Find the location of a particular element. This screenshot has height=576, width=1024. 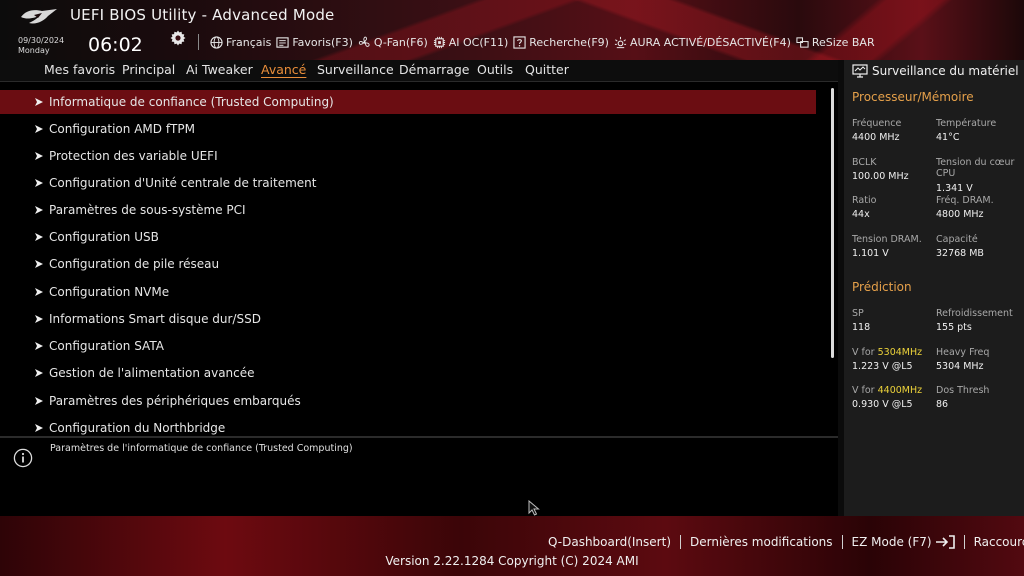

ez-mode-label: EZ Mode (F7) is located at coordinates (891, 542).